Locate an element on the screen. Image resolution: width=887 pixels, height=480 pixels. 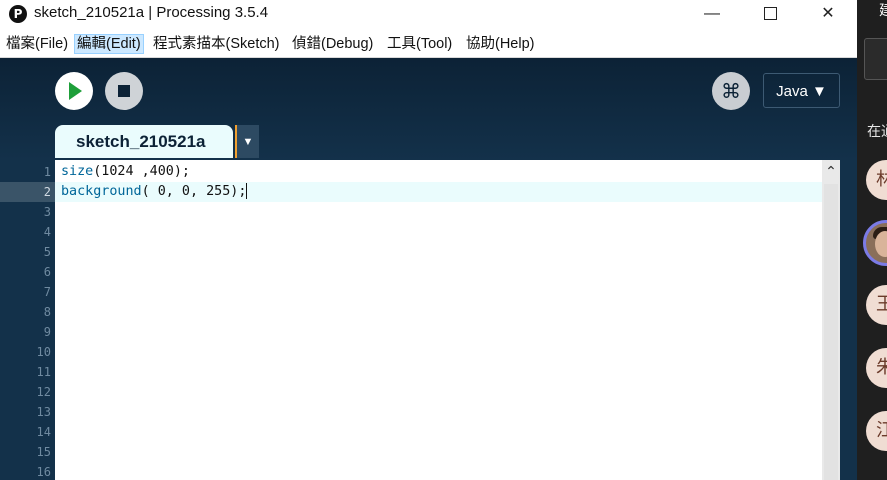
line-number: 15 is located at coordinates (43, 452).